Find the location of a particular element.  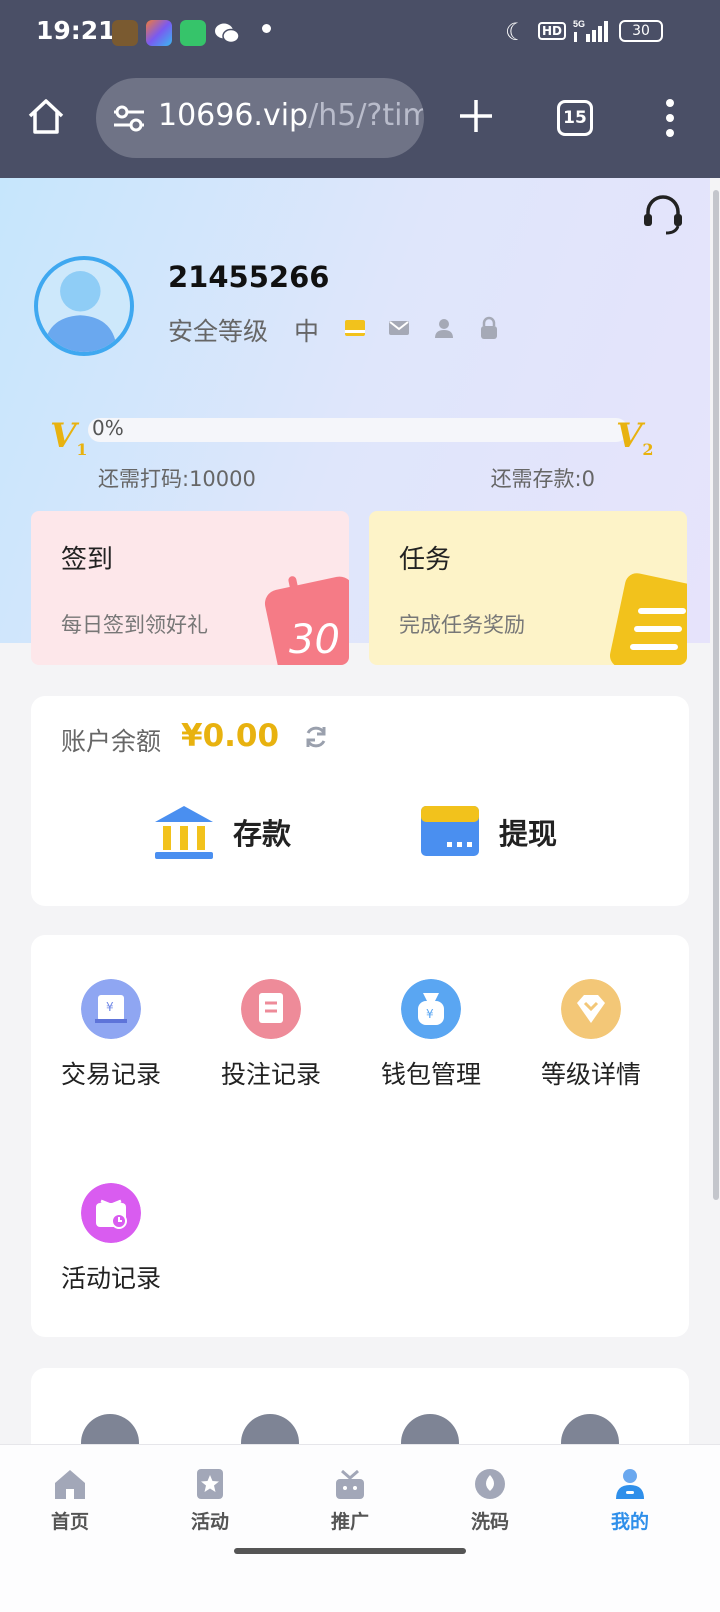

mail-icon is located at coordinates (399, 328).